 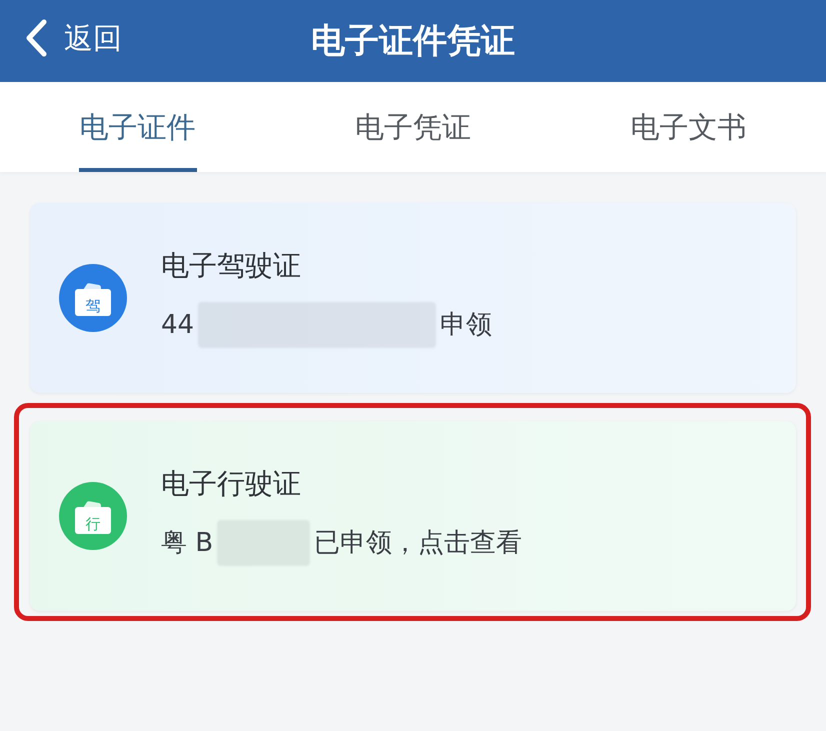 I want to click on tab: 电子凭证, so click(x=413, y=127).